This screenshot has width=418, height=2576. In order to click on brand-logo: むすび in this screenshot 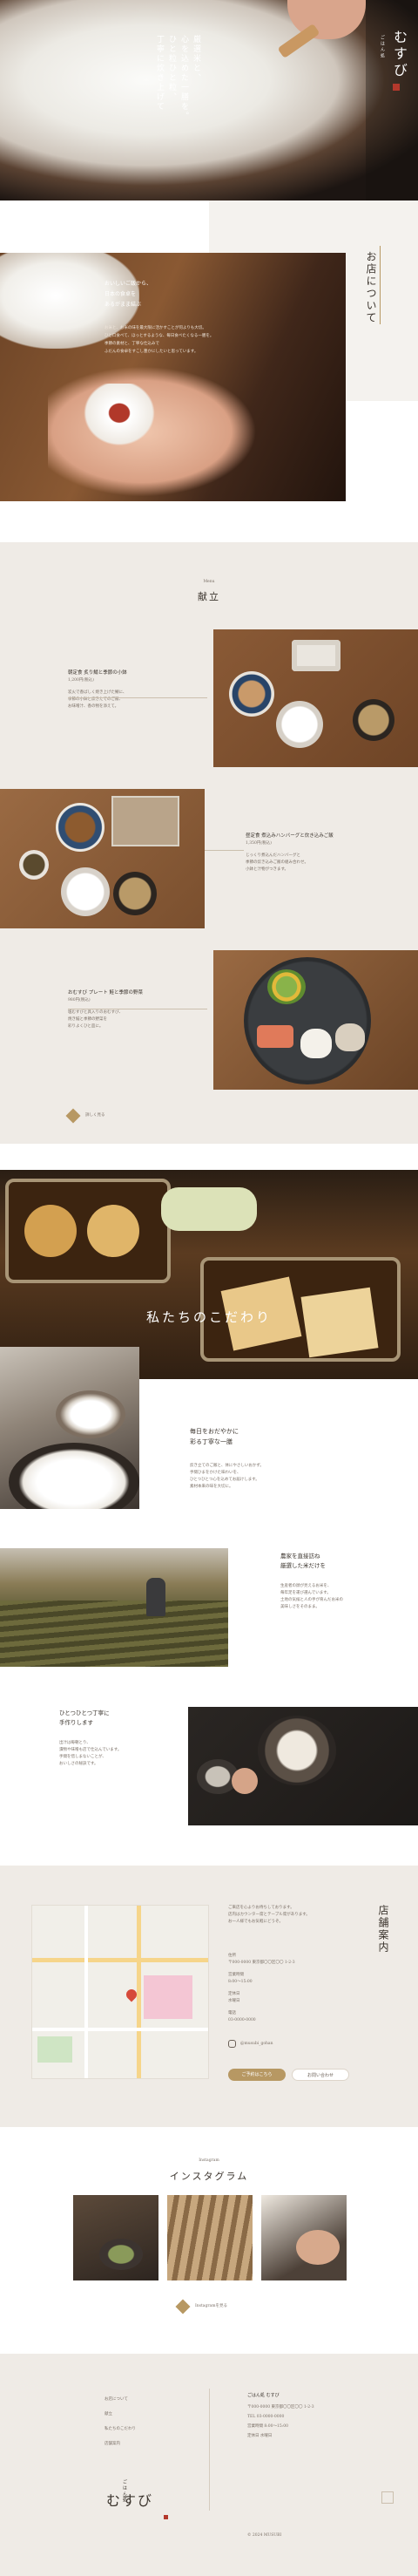, I will do `click(398, 54)`.